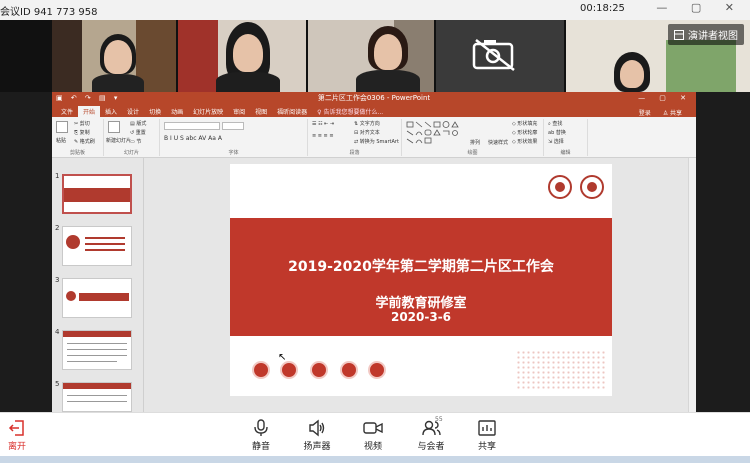 Image resolution: width=750 pixels, height=463 pixels. I want to click on group-clipboard: 粘贴 ✂ 剪切 ⎘ 复制 ✎ 格式刷 剪贴板, so click(78, 137).